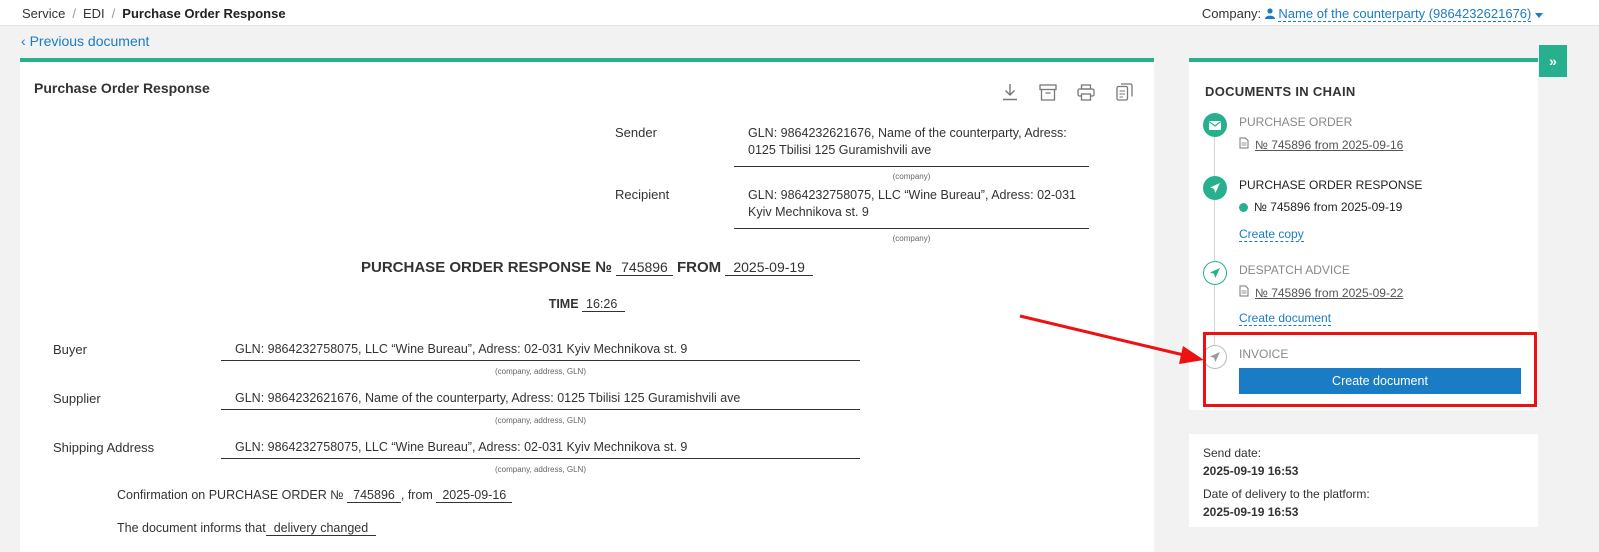 This screenshot has width=1599, height=552. What do you see at coordinates (1280, 91) in the screenshot?
I see `chain-title: DOCUMENTS IN CHAIN` at bounding box center [1280, 91].